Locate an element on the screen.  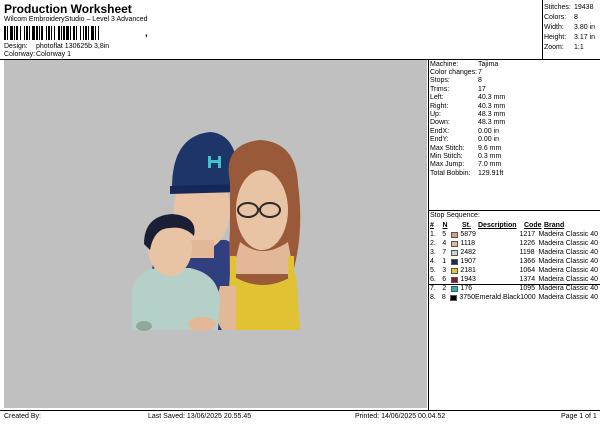
machine-info-row: Max Jump: 7.0 mm is located at coordinates (467, 165).